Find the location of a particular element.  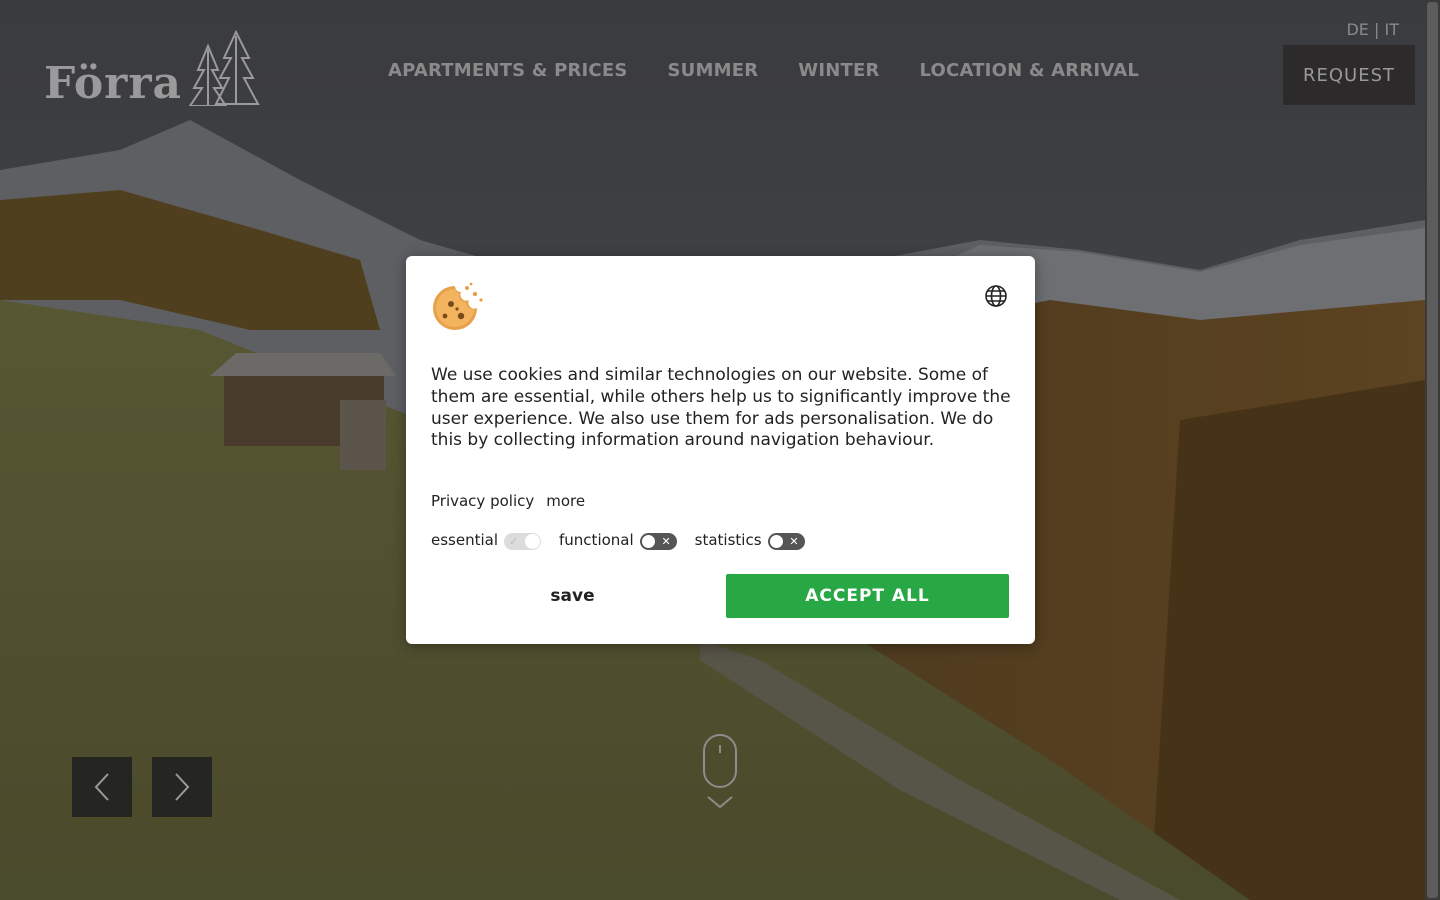

cookie-categories: essential ✓ functional ✕ statistics ✕ is located at coordinates (627, 540).